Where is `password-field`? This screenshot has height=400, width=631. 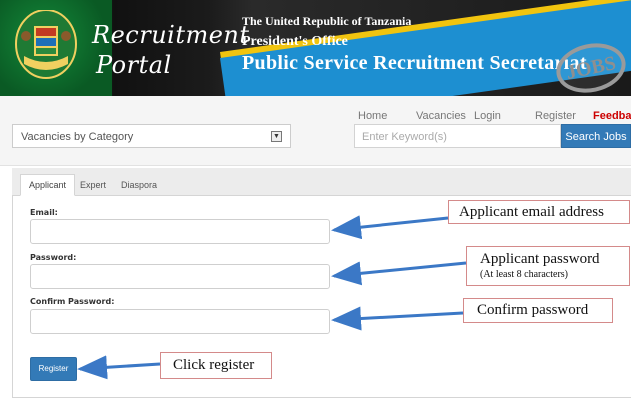 password-field is located at coordinates (180, 276).